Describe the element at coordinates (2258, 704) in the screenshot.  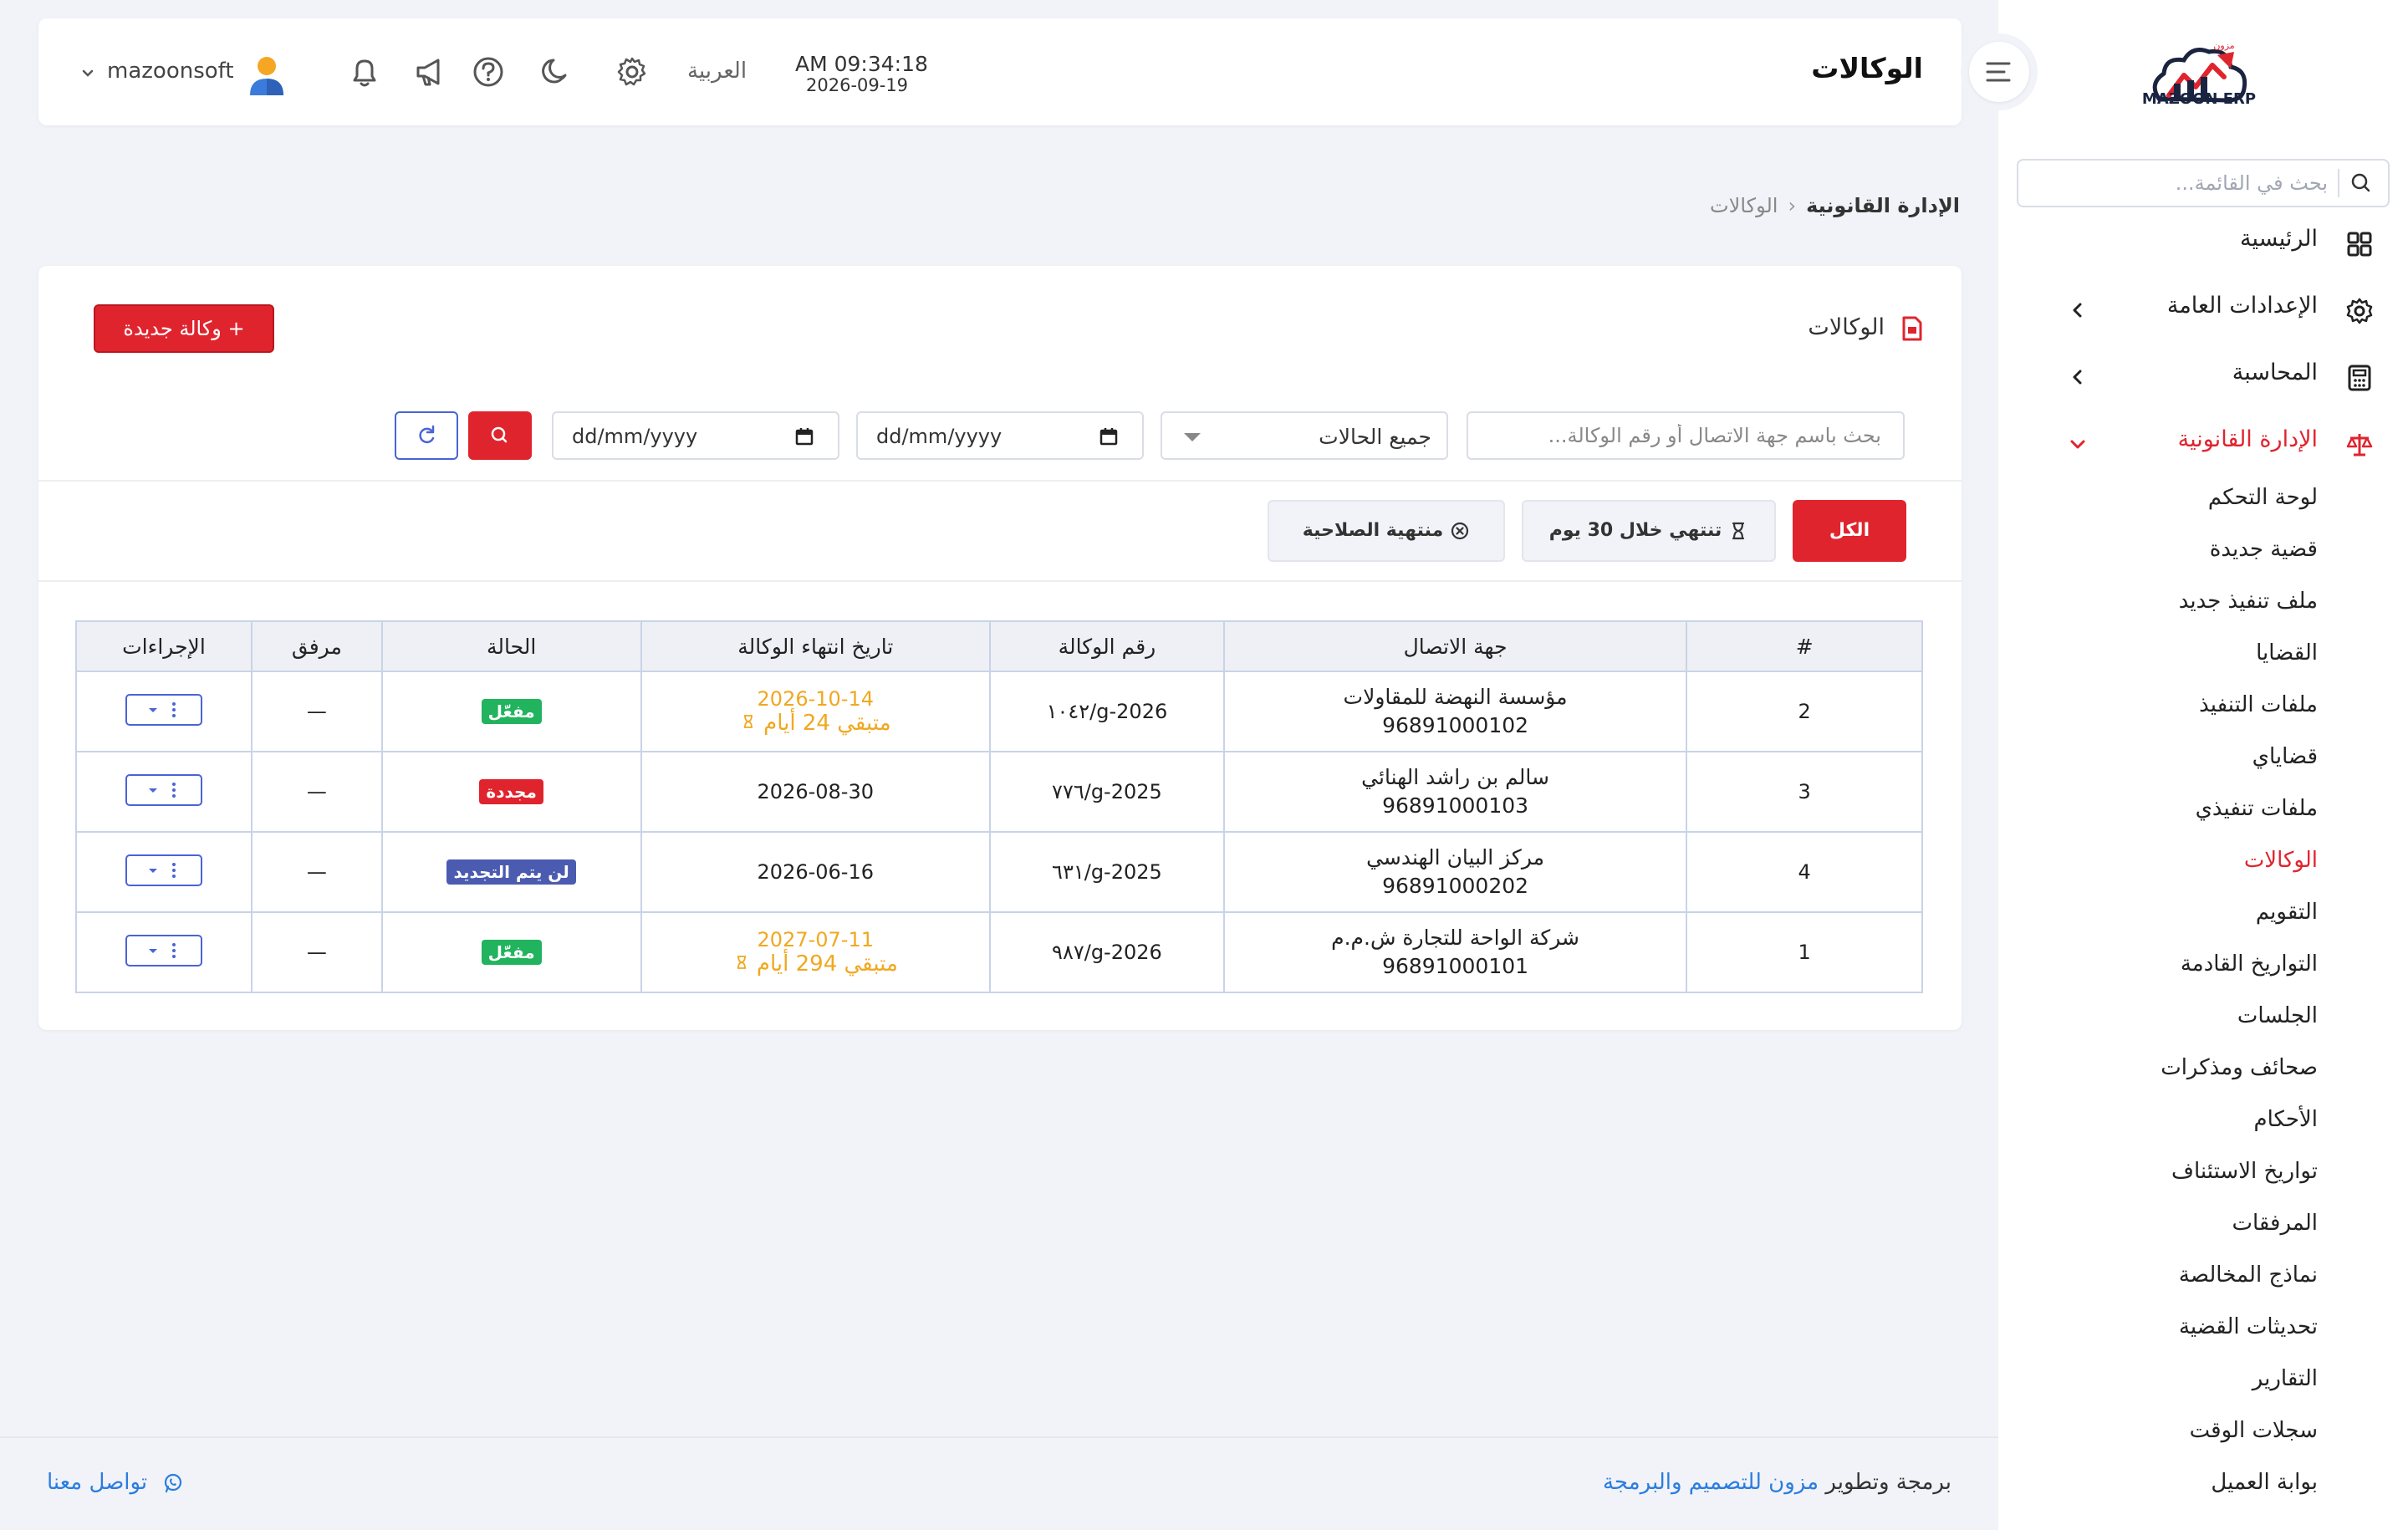
I see `sidebar-subitem-execution-files: ملفات التنفيذ` at that location.